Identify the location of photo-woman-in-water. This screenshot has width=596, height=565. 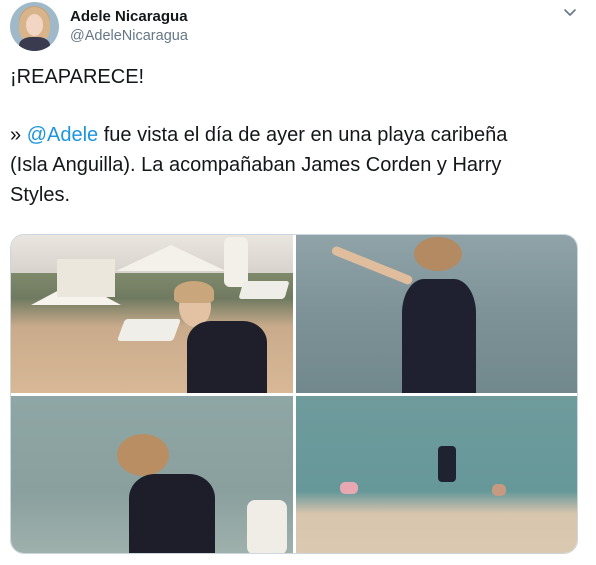
(152, 474).